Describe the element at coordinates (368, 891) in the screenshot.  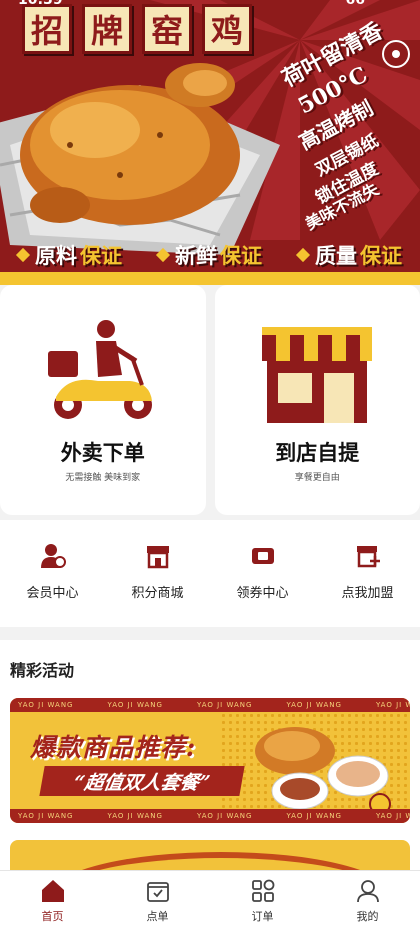
I see `profile-icon` at that location.